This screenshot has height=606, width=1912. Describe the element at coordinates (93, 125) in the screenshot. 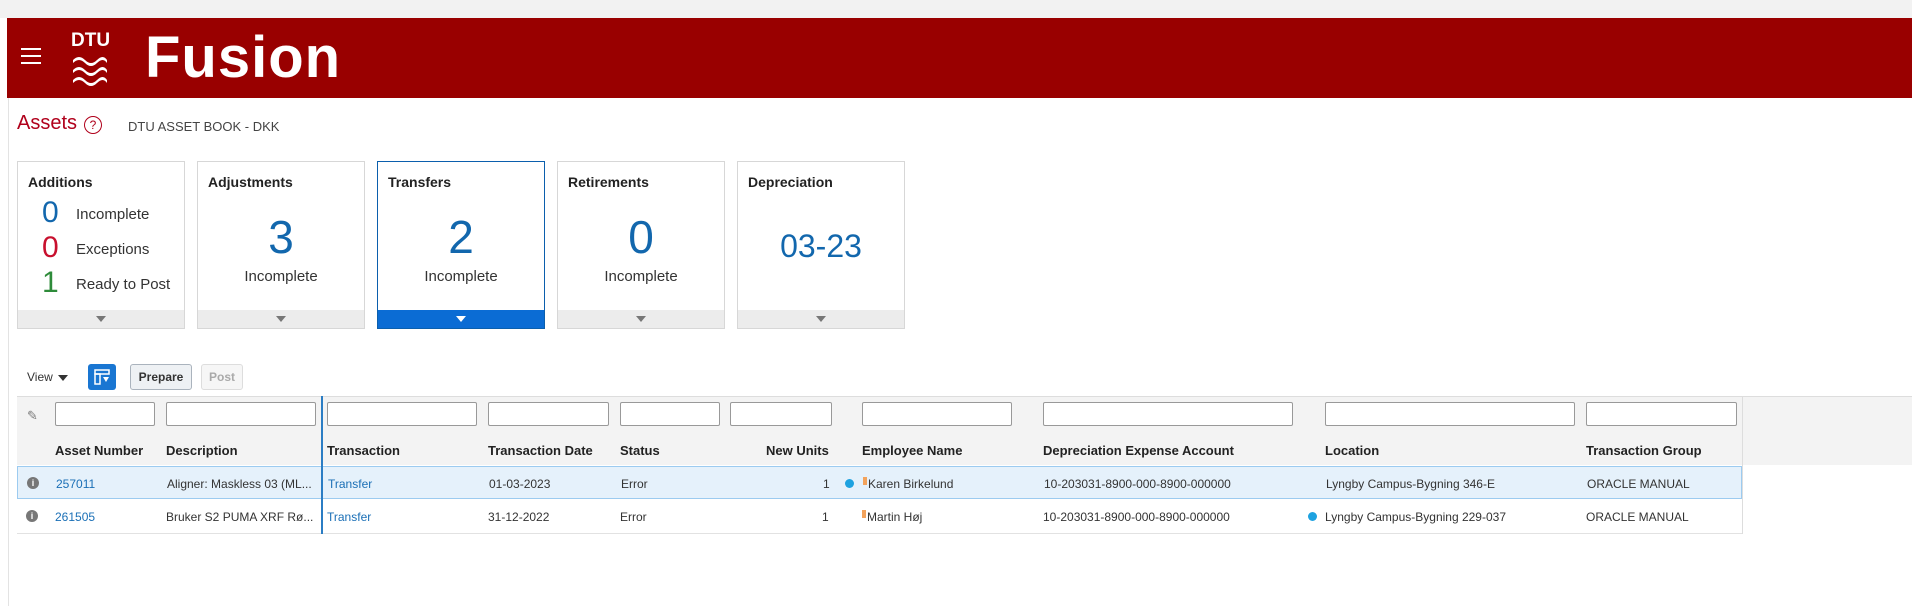

I see `help-icon: ?` at that location.